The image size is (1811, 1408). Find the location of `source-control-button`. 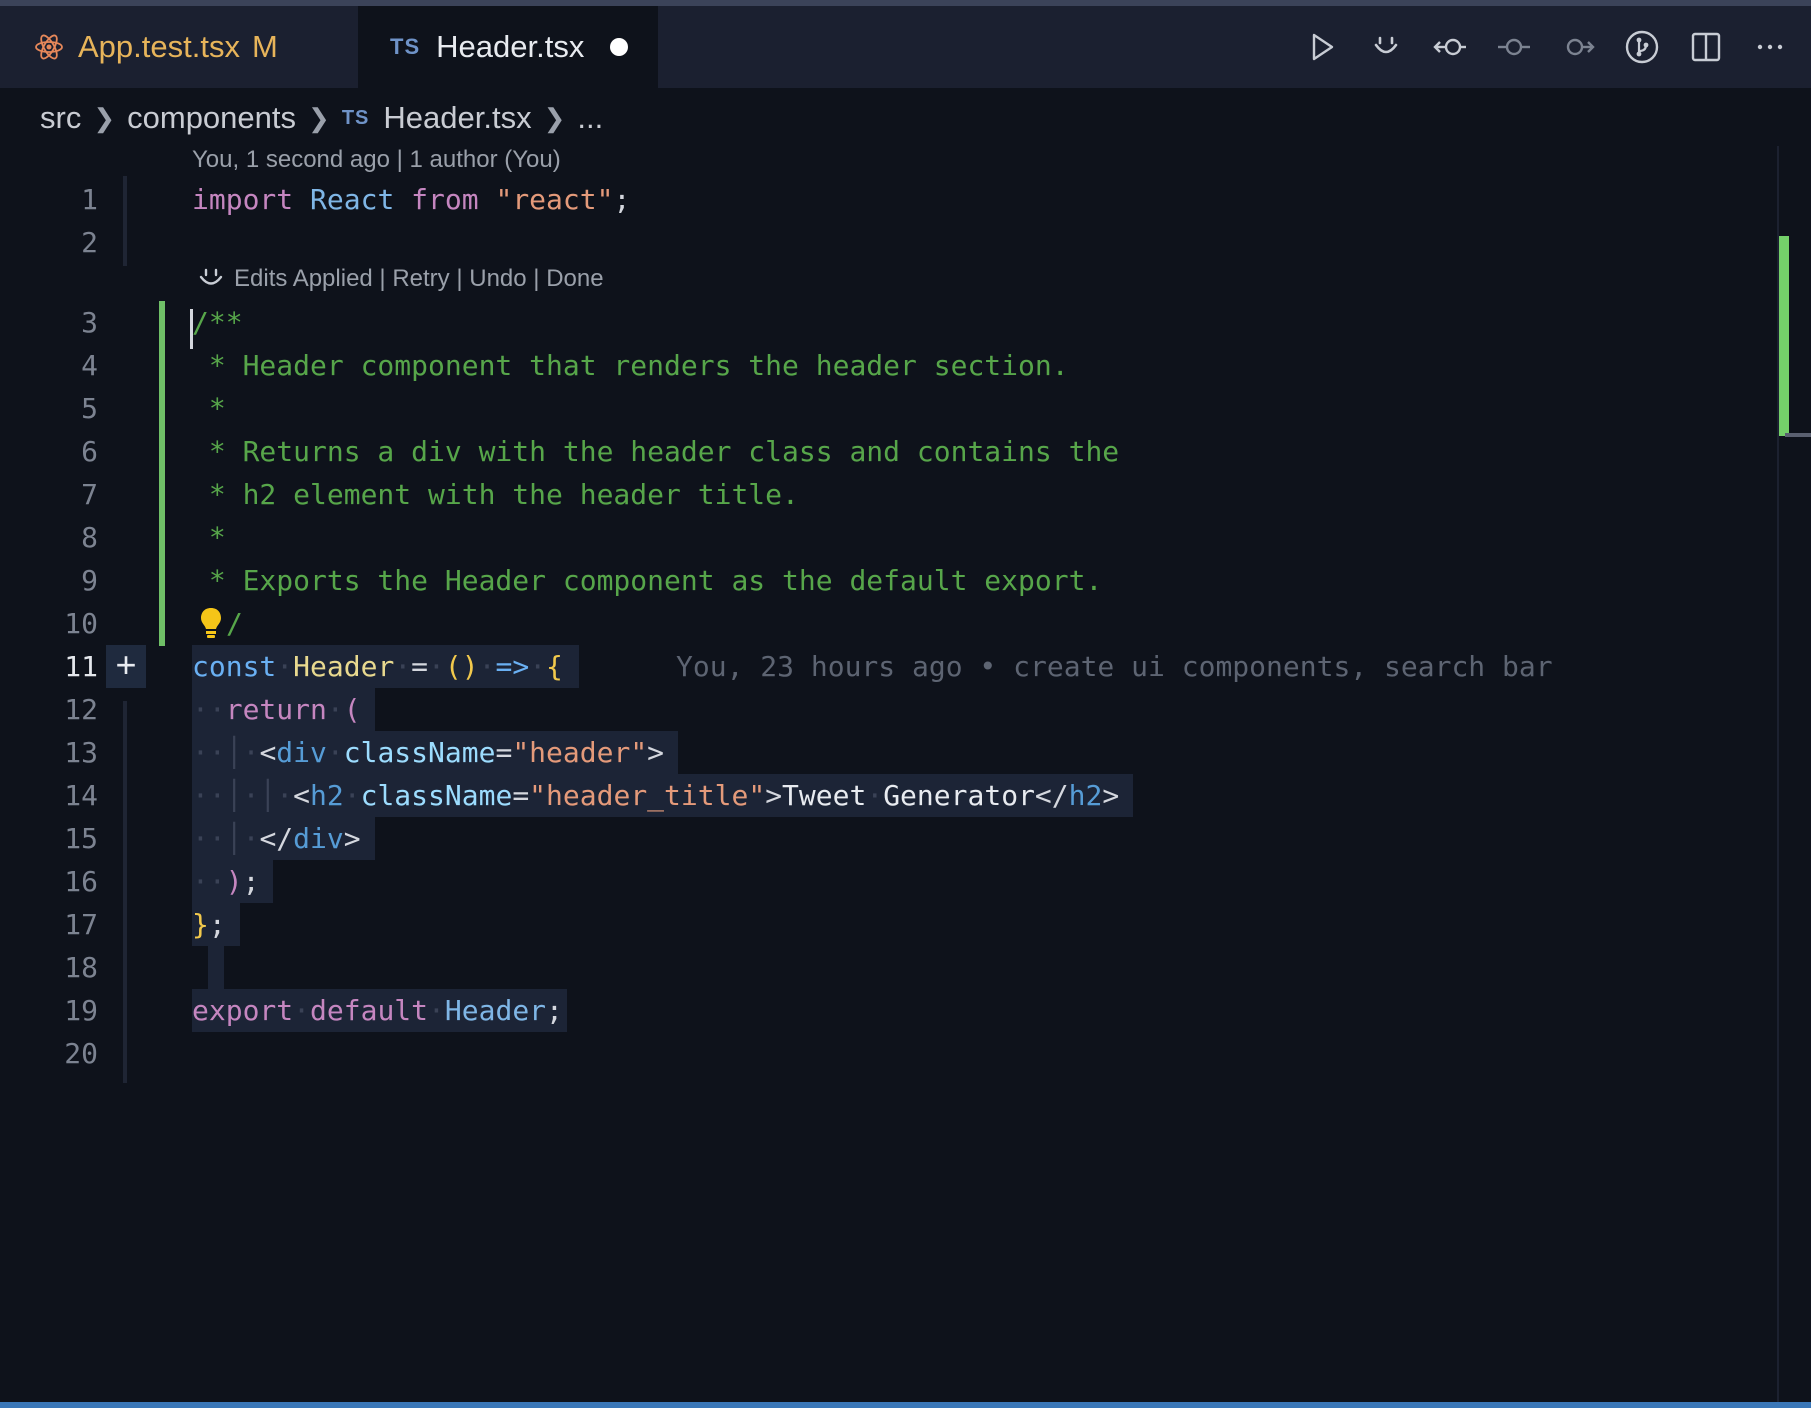

source-control-button is located at coordinates (1642, 47).